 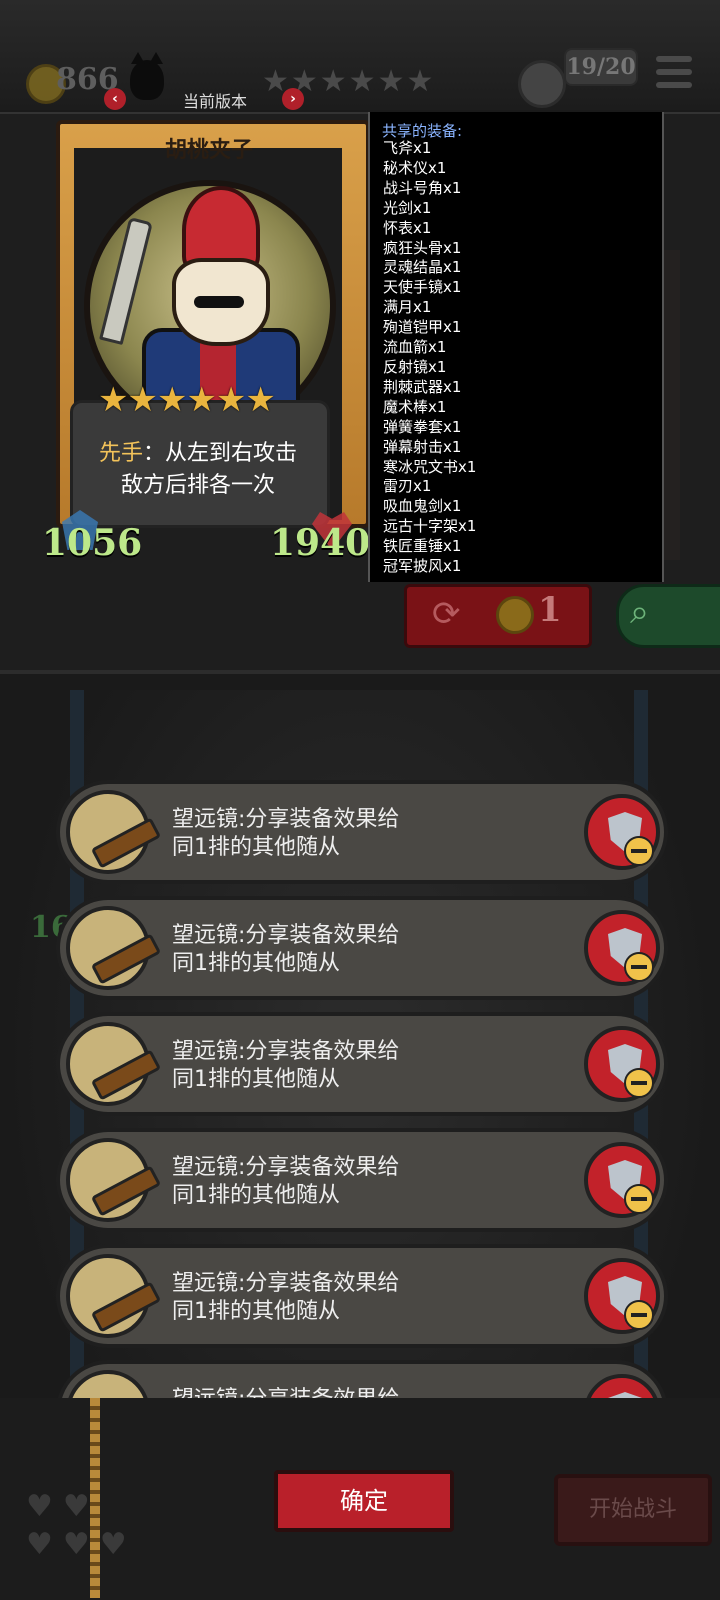 What do you see at coordinates (219, 302) in the screenshot?
I see `nutcracker-mustache` at bounding box center [219, 302].